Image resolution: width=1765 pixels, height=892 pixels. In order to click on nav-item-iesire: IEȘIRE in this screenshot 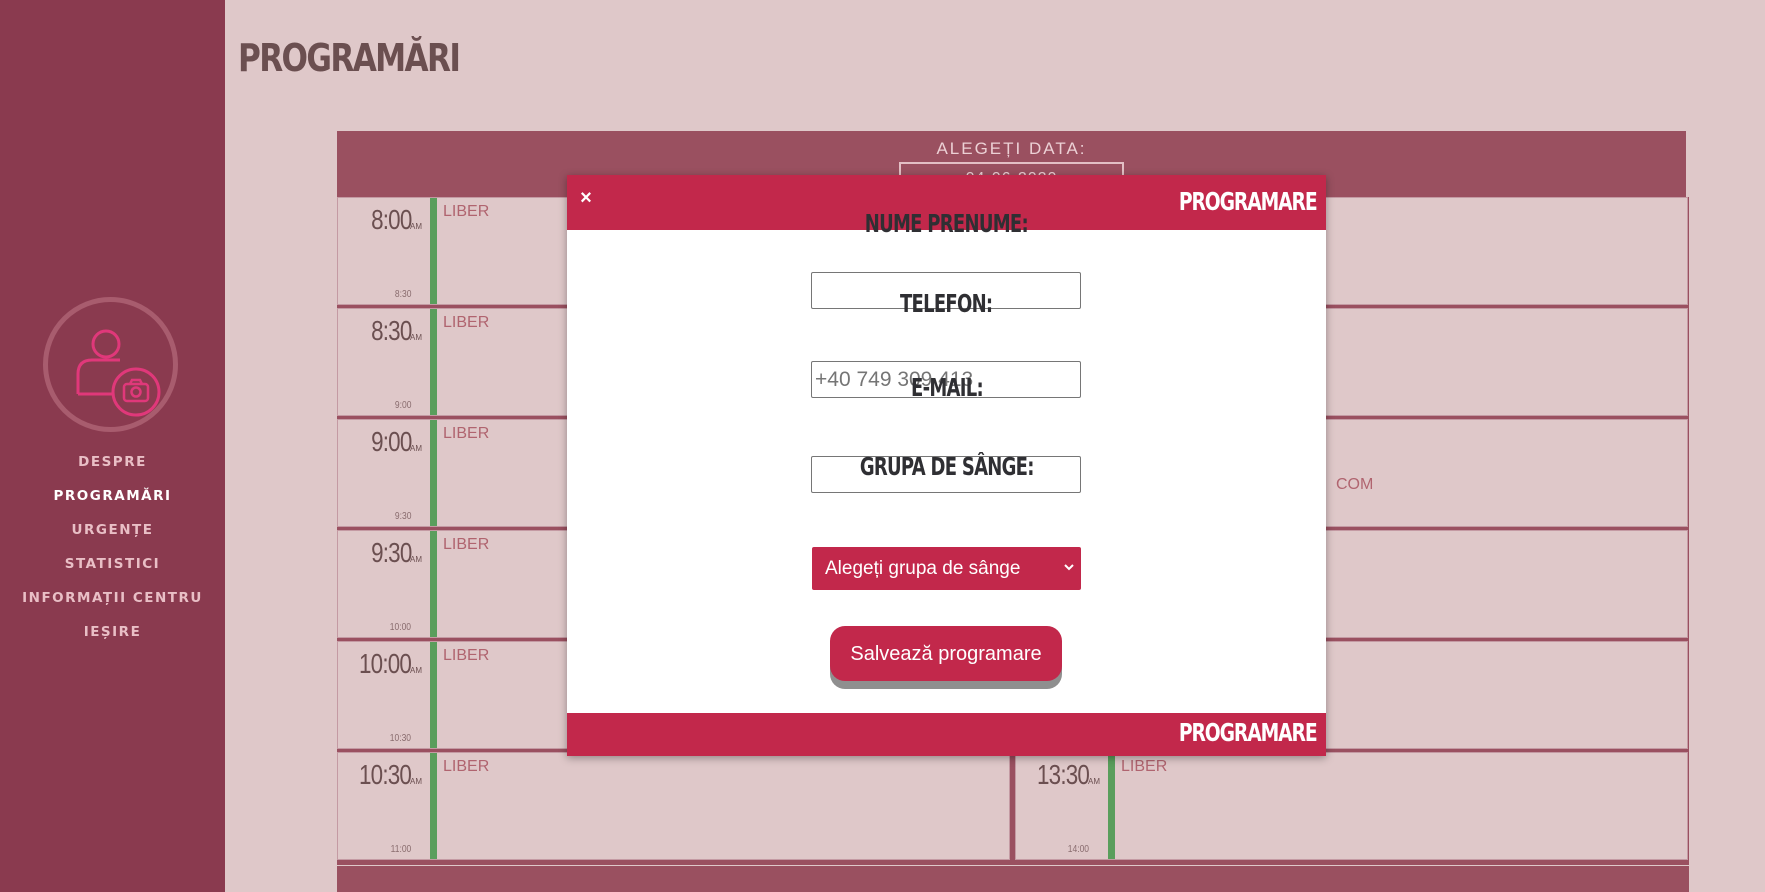, I will do `click(112, 637)`.